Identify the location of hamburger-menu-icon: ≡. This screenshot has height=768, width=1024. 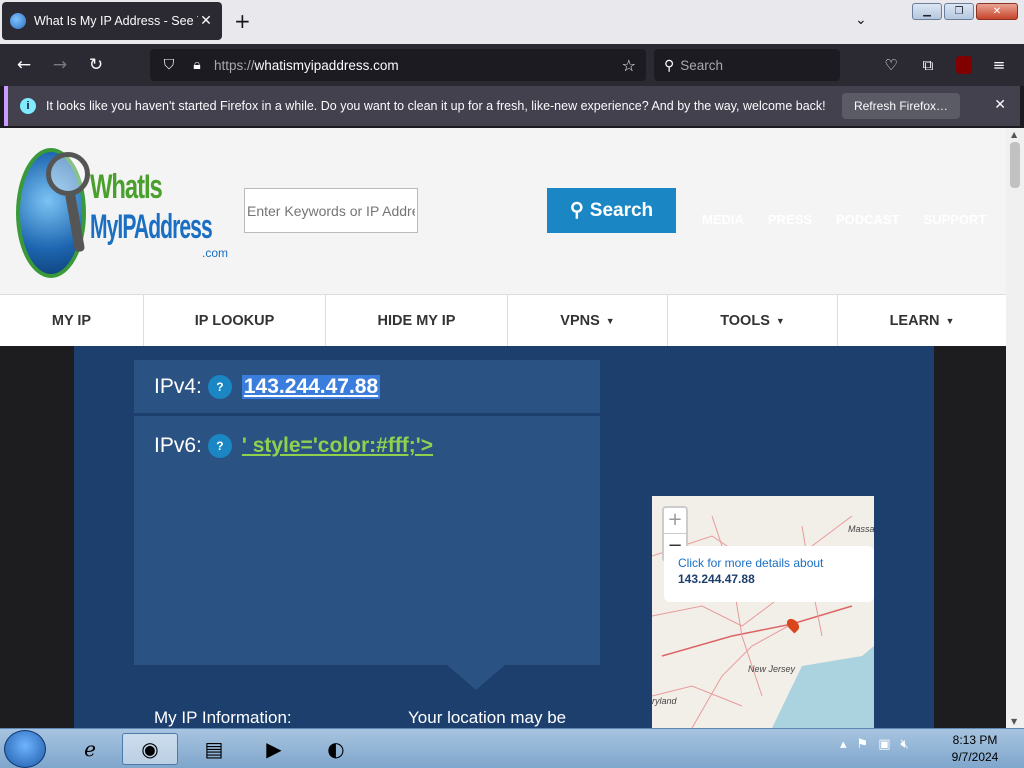
(999, 65).